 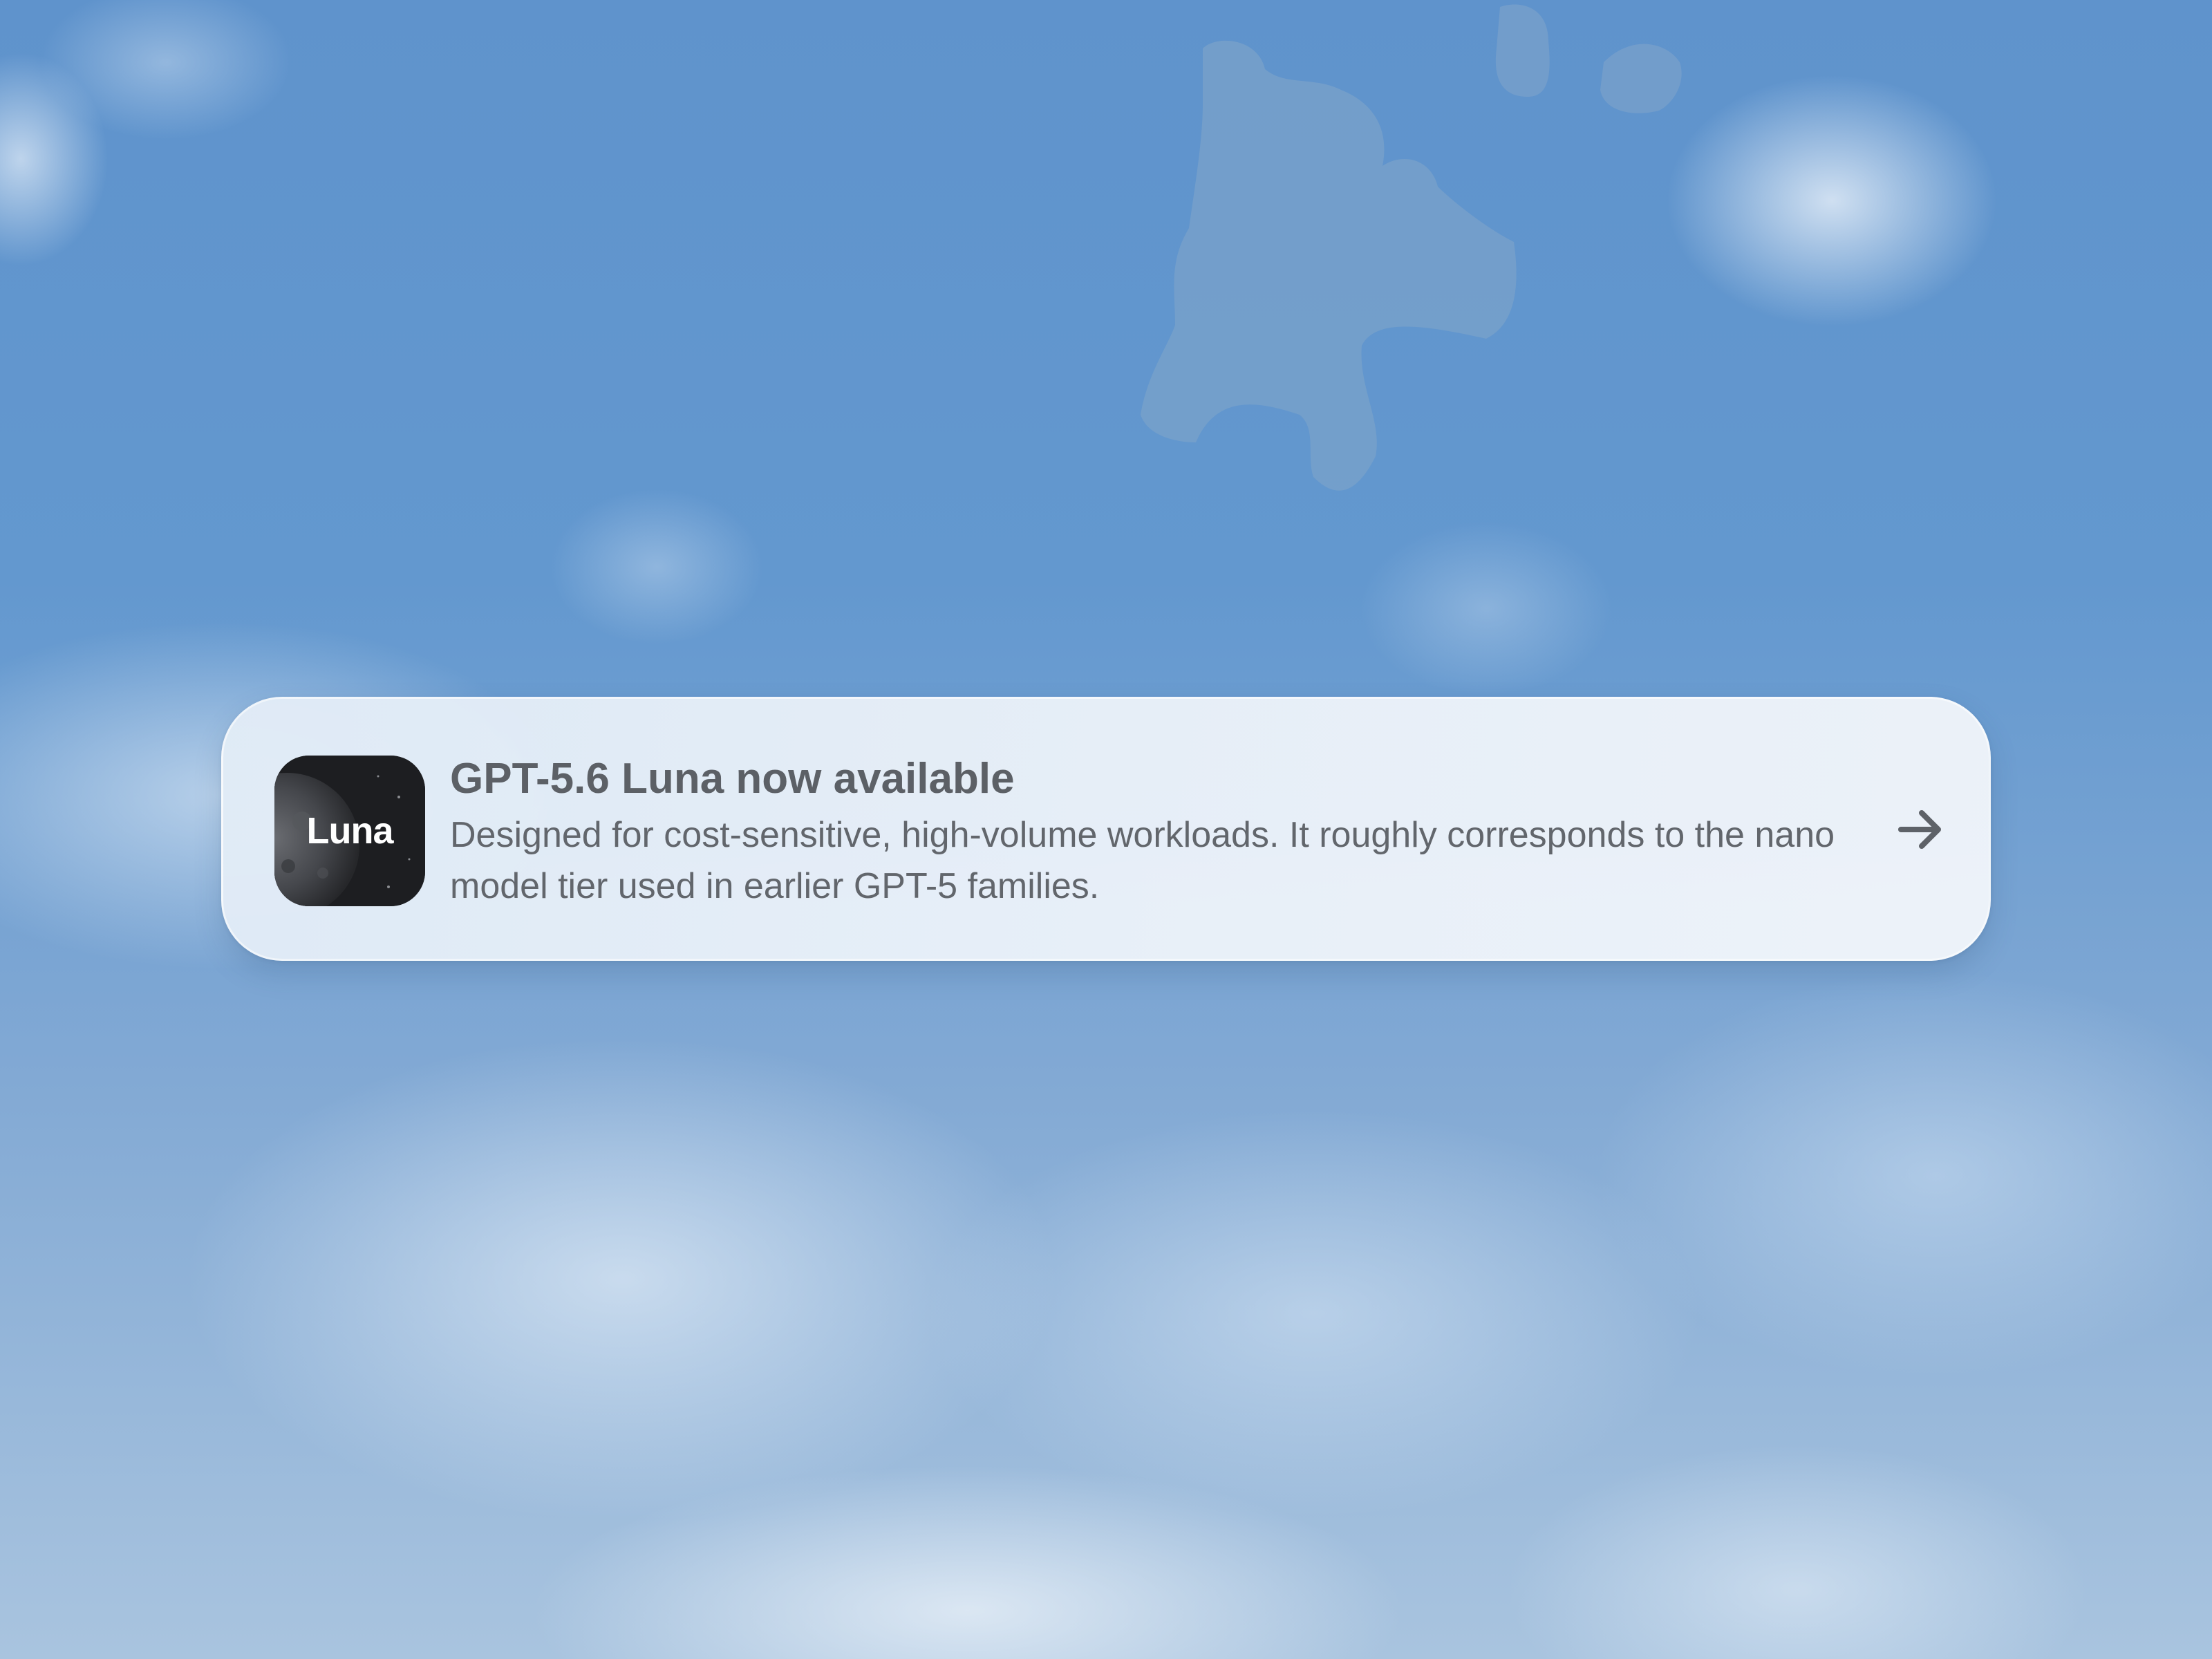 I want to click on notification-title: GPT-5.6 Luna now available, so click(x=732, y=779).